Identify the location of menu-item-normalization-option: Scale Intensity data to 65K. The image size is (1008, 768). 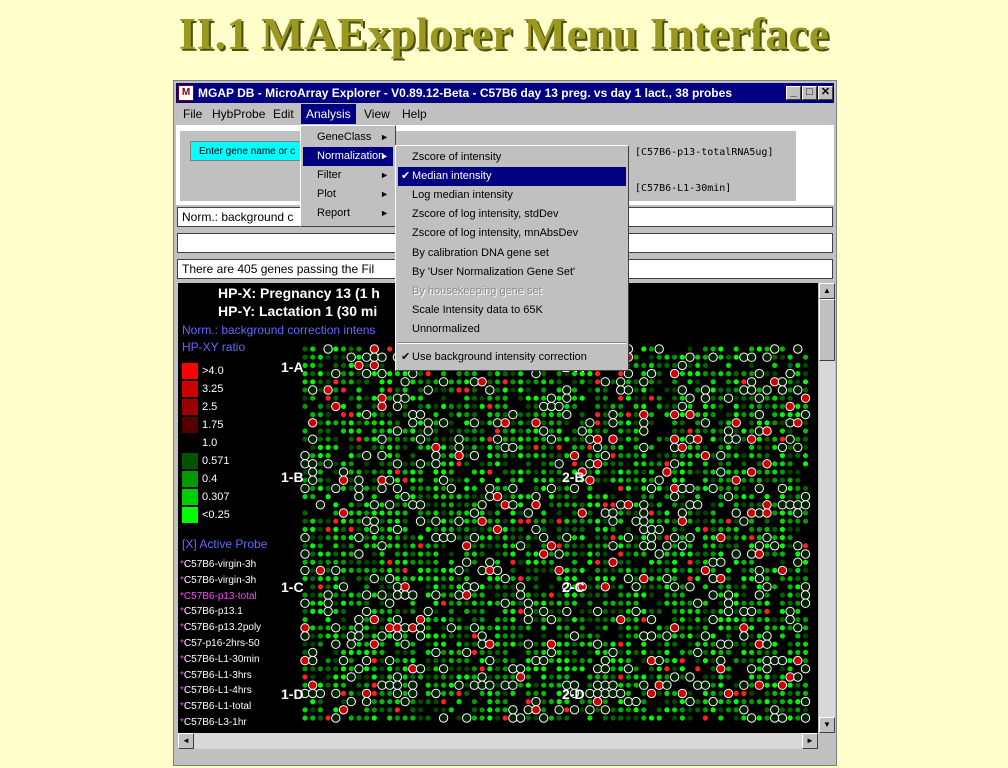
(512, 310).